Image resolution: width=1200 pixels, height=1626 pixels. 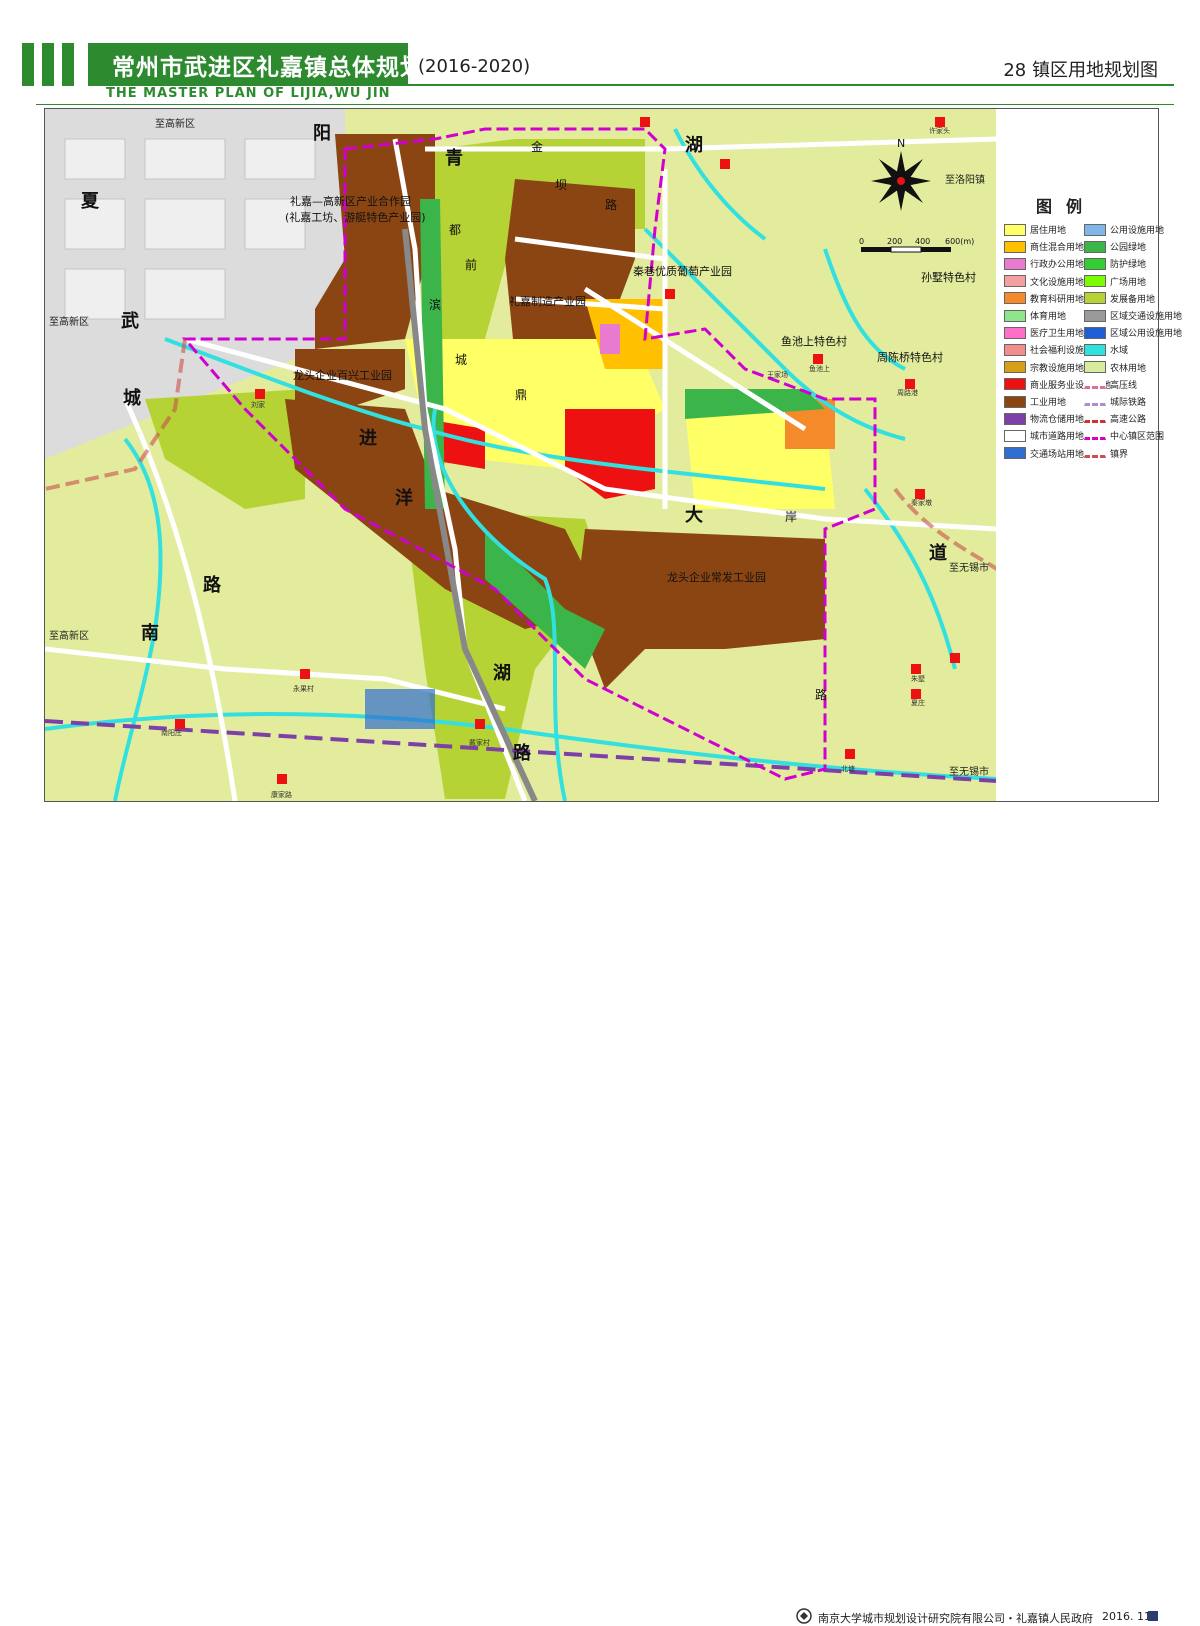 What do you see at coordinates (939, 130) in the screenshot?
I see `village-label: 许家头` at bounding box center [939, 130].